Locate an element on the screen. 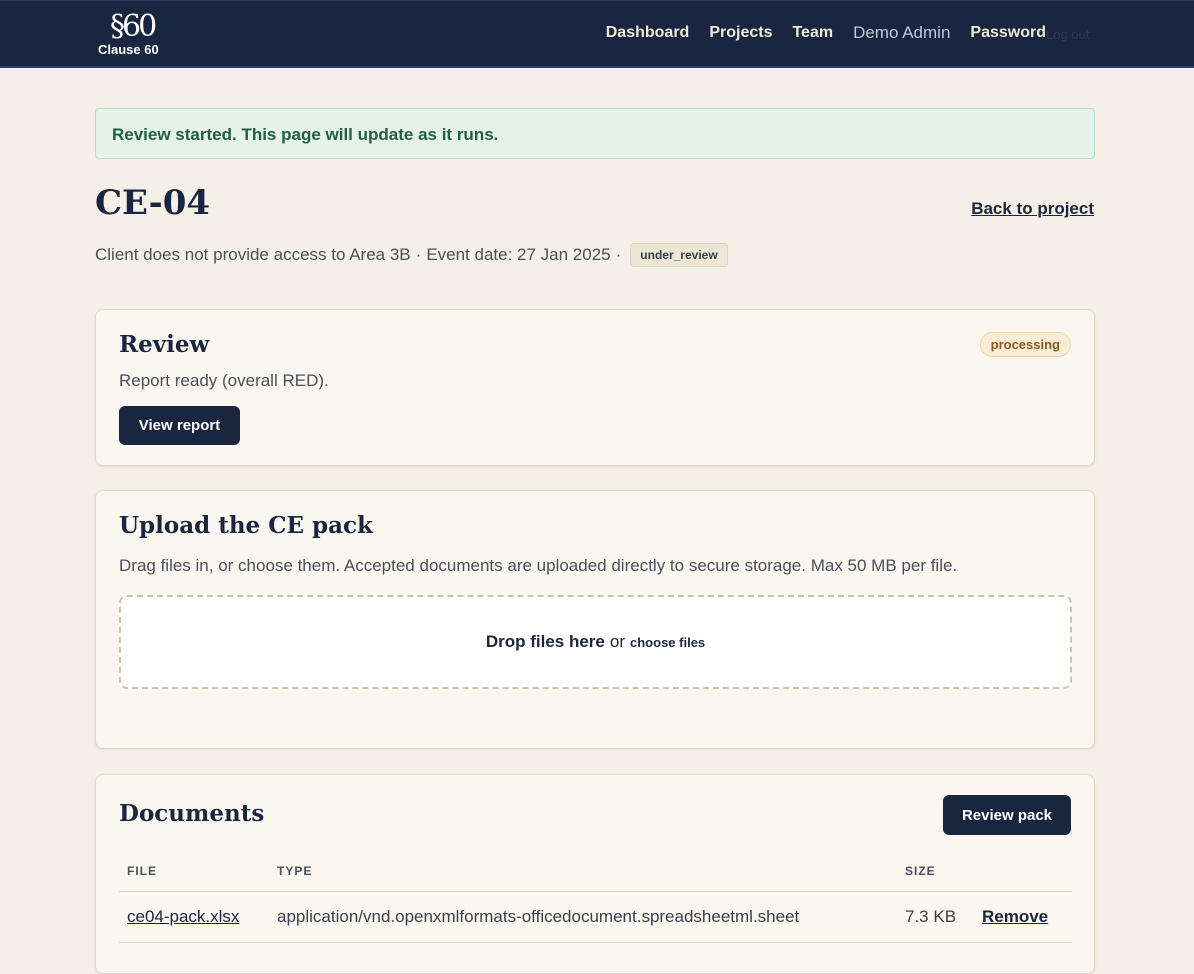 Image resolution: width=1194 pixels, height=974 pixels. column-header-size: SIZE is located at coordinates (935, 874).